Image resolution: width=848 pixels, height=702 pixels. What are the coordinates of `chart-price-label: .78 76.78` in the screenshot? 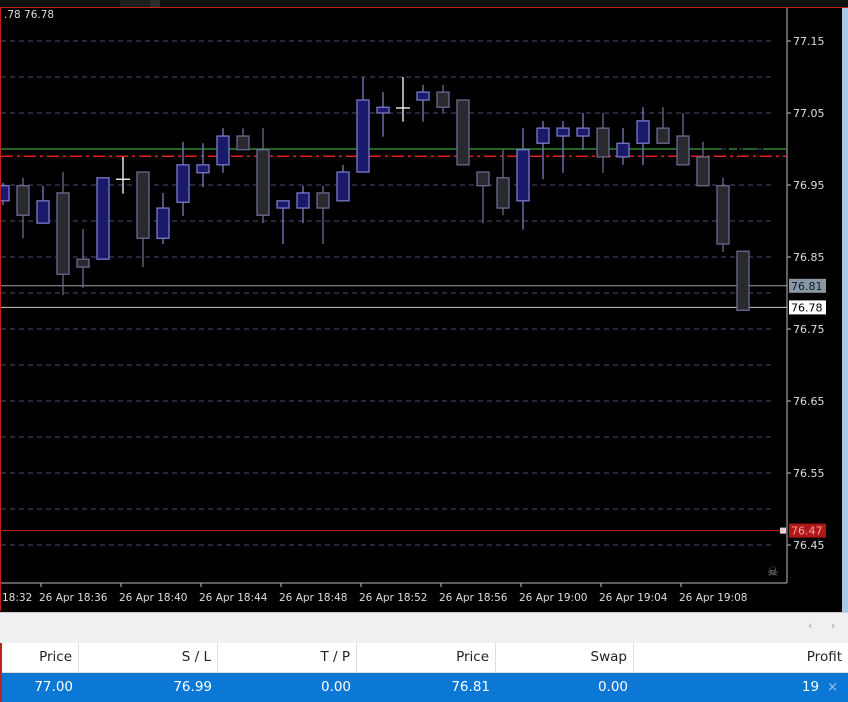 It's located at (29, 15).